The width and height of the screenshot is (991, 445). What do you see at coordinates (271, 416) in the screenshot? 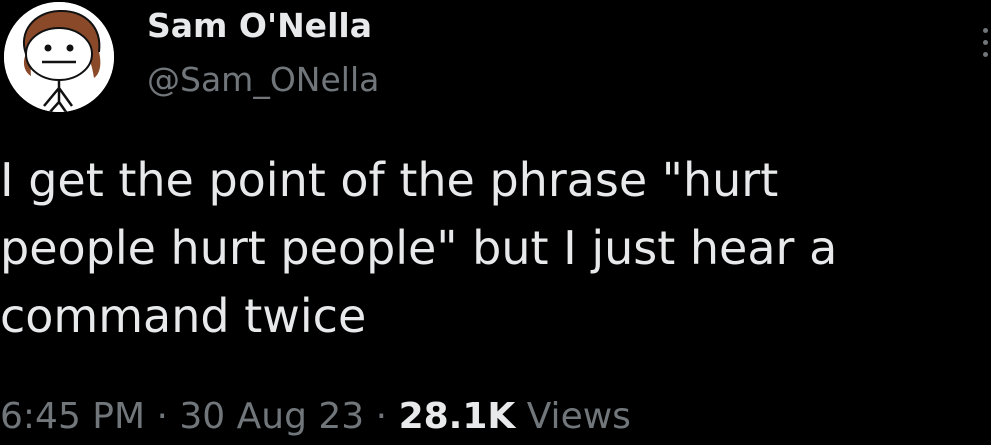
I see `tweet-date: 30 Aug 23` at bounding box center [271, 416].